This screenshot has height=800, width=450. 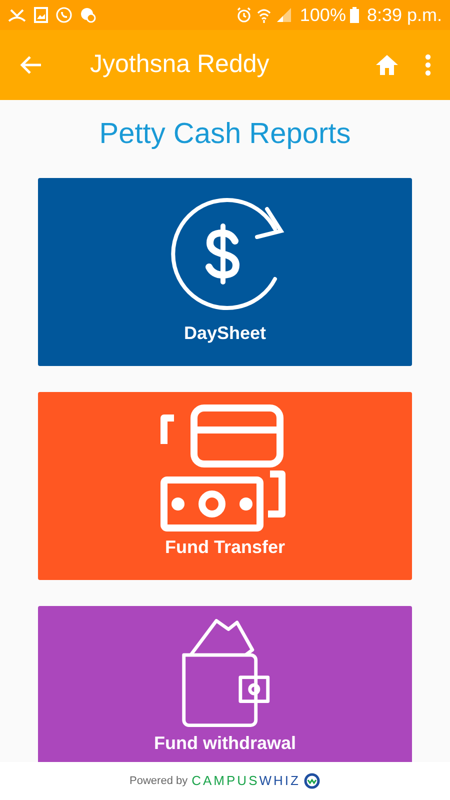 What do you see at coordinates (180, 64) in the screenshot?
I see `app-bar-title: Jyothsna Reddy` at bounding box center [180, 64].